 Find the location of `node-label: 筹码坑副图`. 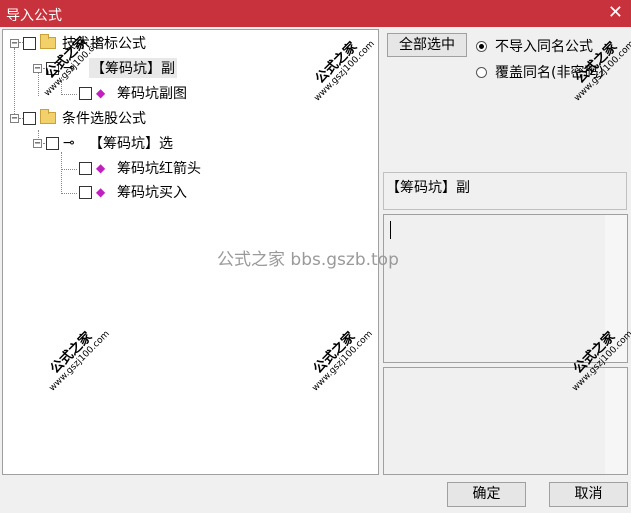

node-label: 筹码坑副图 is located at coordinates (152, 94).